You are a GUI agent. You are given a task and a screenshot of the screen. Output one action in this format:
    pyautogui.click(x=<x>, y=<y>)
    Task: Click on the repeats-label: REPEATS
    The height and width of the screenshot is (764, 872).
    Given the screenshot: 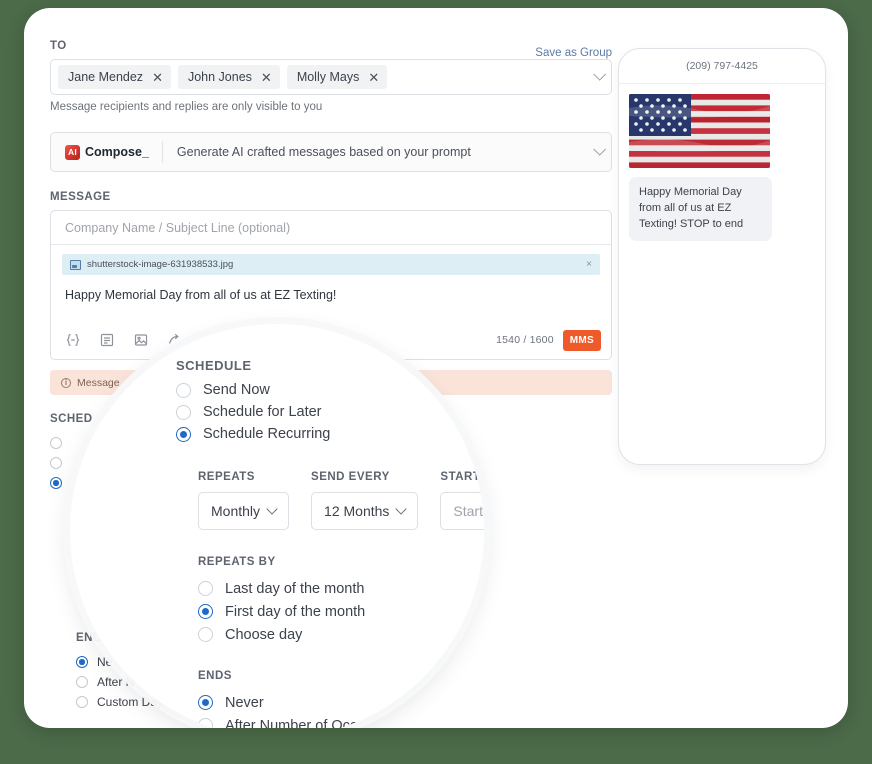 What is the action you would take?
    pyautogui.click(x=226, y=477)
    